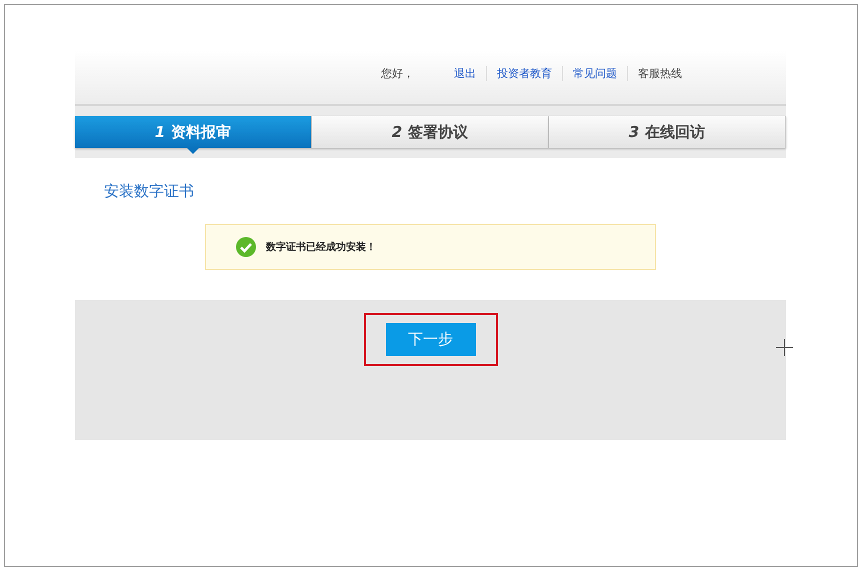  Describe the element at coordinates (659, 73) in the screenshot. I see `hotline-label: 客服热线` at that location.